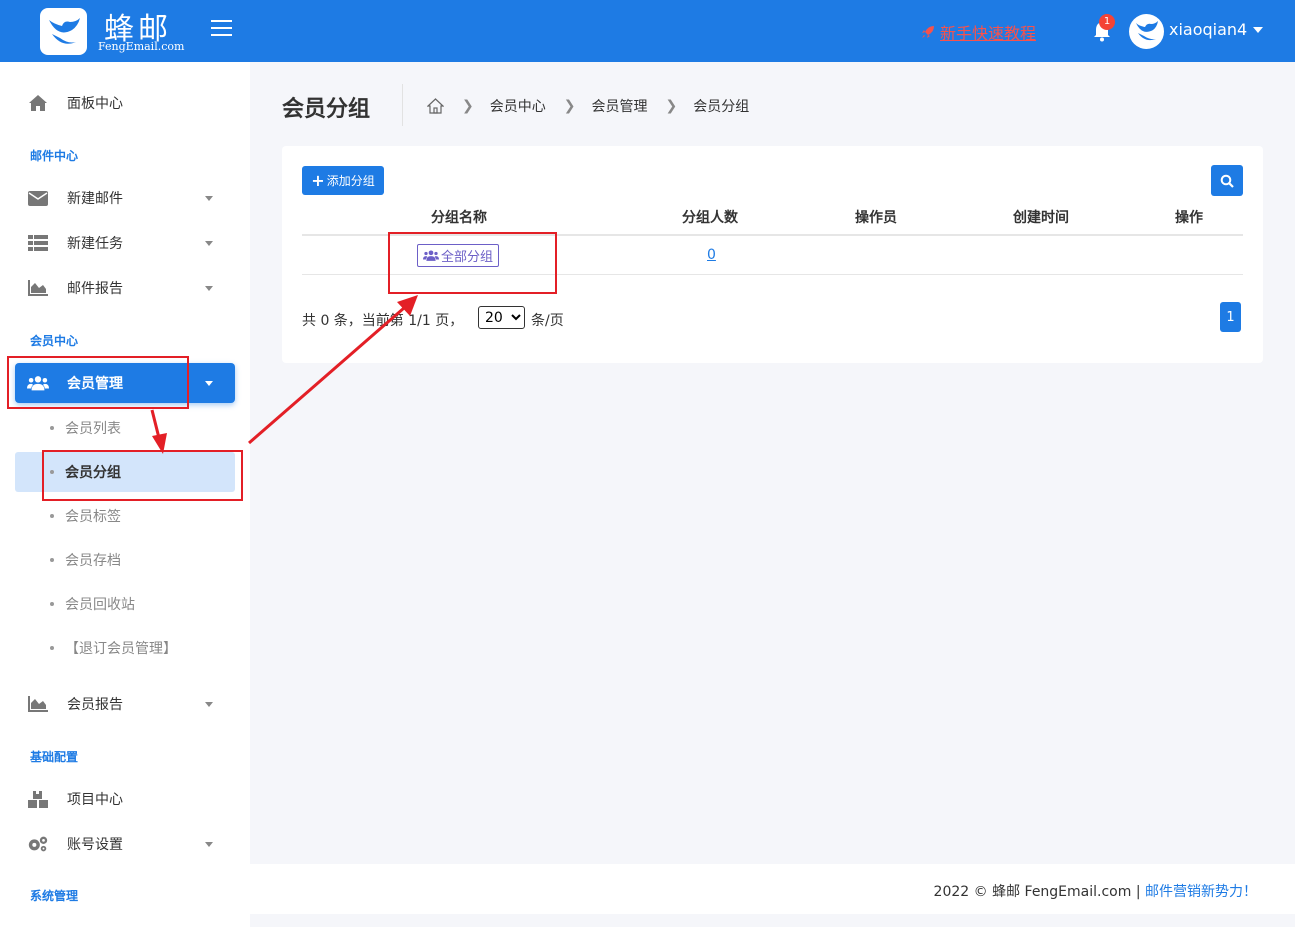 The height and width of the screenshot is (927, 1295). Describe the element at coordinates (38, 799) in the screenshot. I see `cubes-icon` at that location.